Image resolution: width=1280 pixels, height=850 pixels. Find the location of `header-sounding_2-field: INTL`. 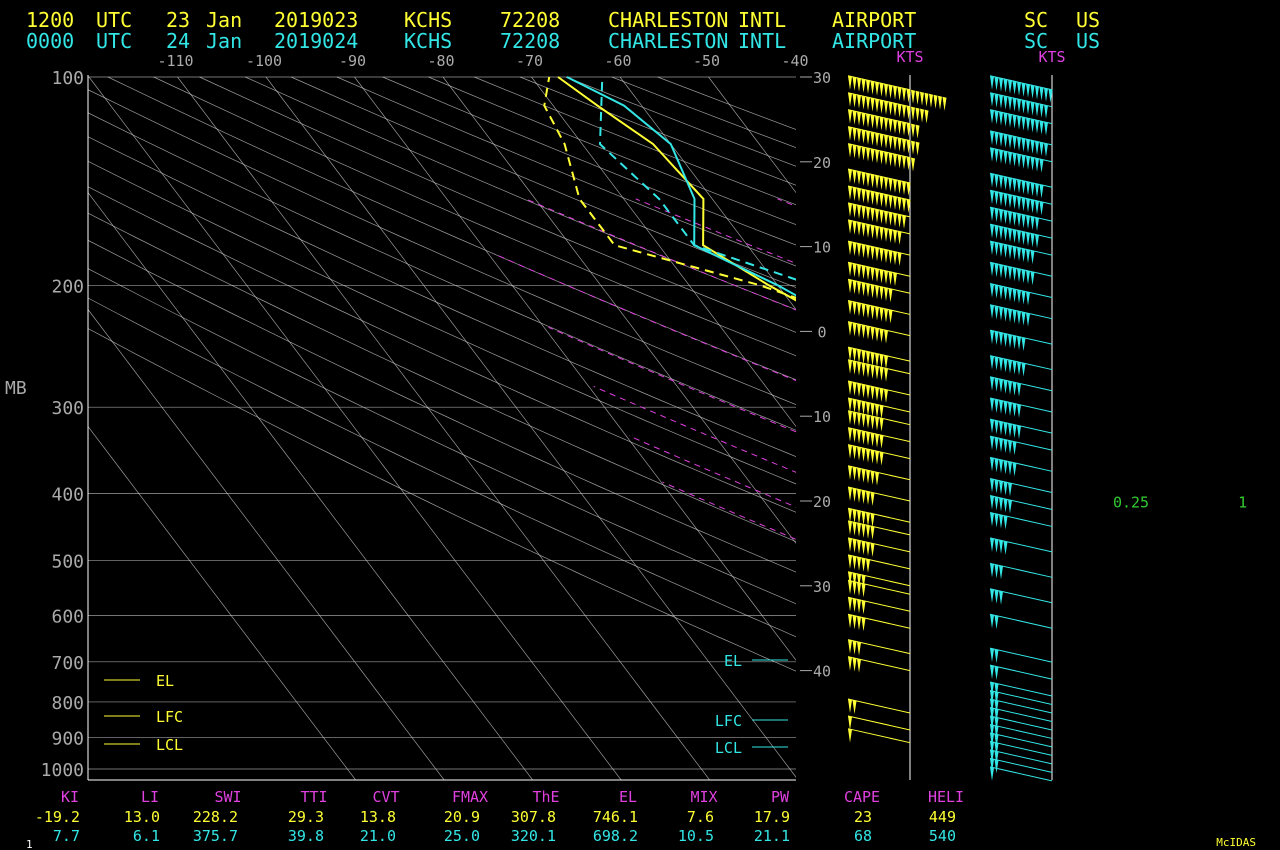

header-sounding_2-field: INTL is located at coordinates (762, 41).